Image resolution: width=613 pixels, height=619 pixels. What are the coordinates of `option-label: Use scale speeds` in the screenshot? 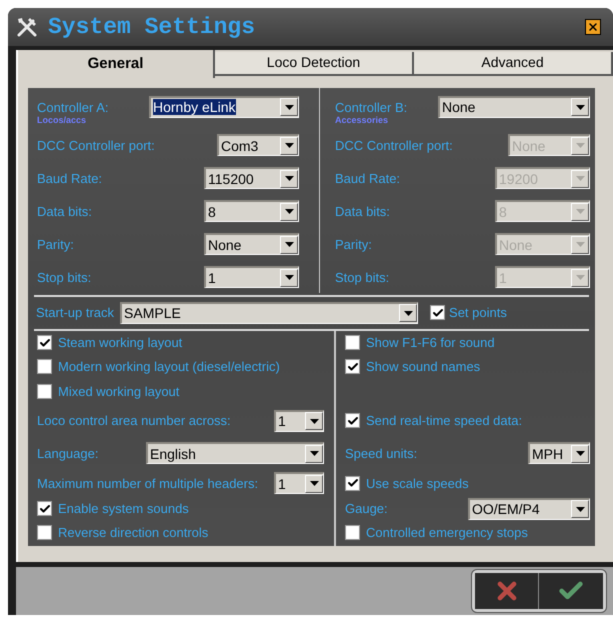 It's located at (417, 483).